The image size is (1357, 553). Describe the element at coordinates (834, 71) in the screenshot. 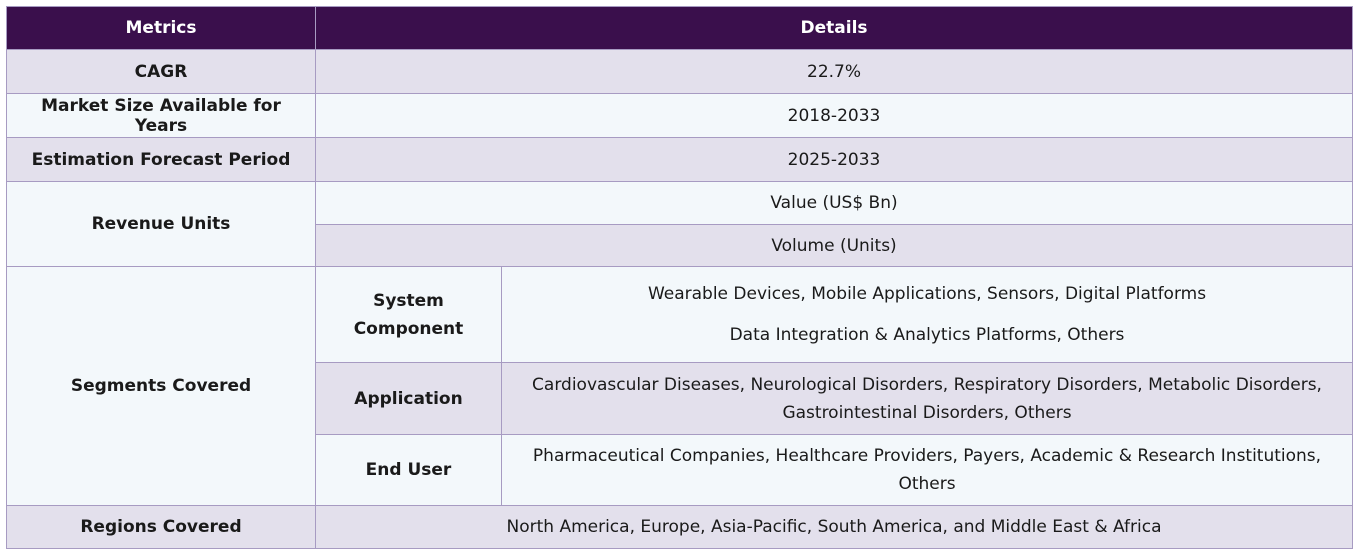

I see `cagr-value: 22.7%` at that location.